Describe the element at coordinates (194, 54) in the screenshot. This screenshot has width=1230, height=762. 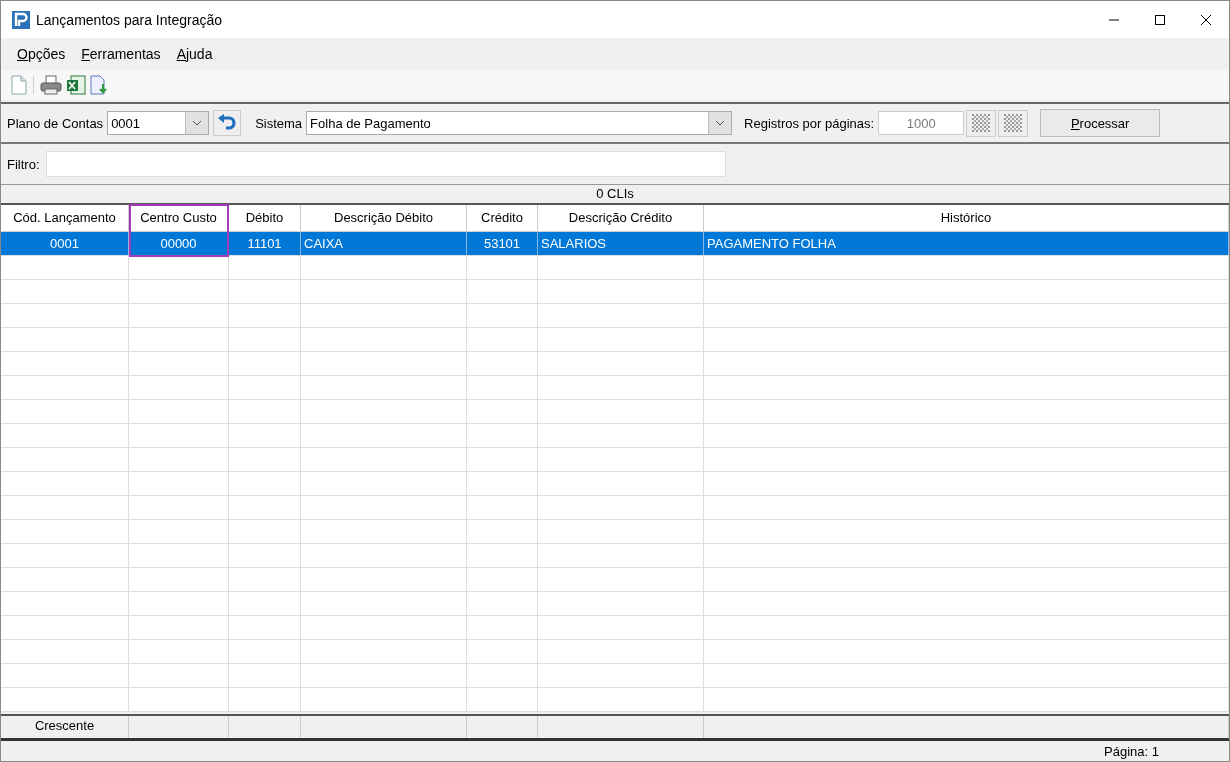
I see `menu-item: Ajuda` at that location.